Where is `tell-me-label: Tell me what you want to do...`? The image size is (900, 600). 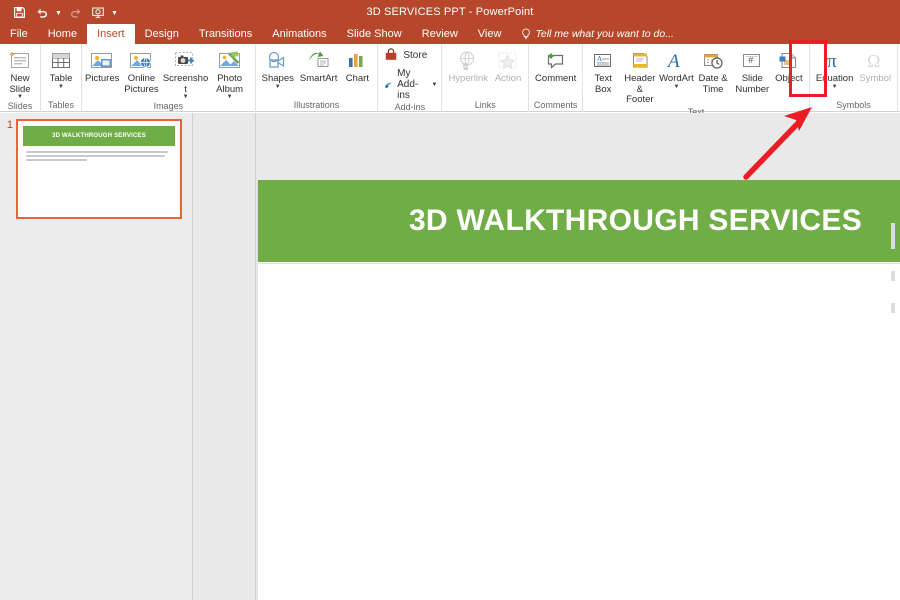 tell-me-label: Tell me what you want to do... is located at coordinates (604, 34).